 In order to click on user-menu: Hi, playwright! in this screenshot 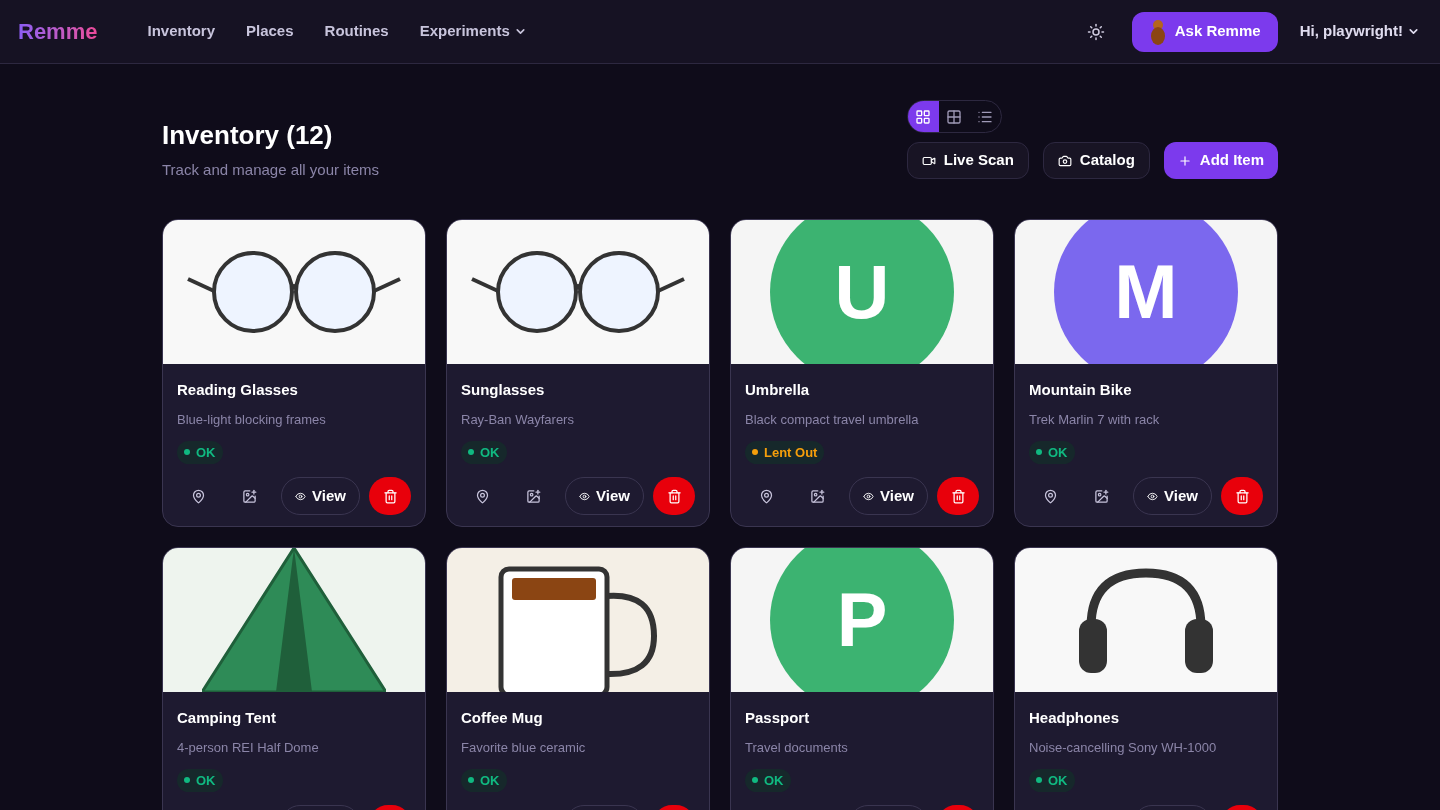, I will do `click(1359, 31)`.